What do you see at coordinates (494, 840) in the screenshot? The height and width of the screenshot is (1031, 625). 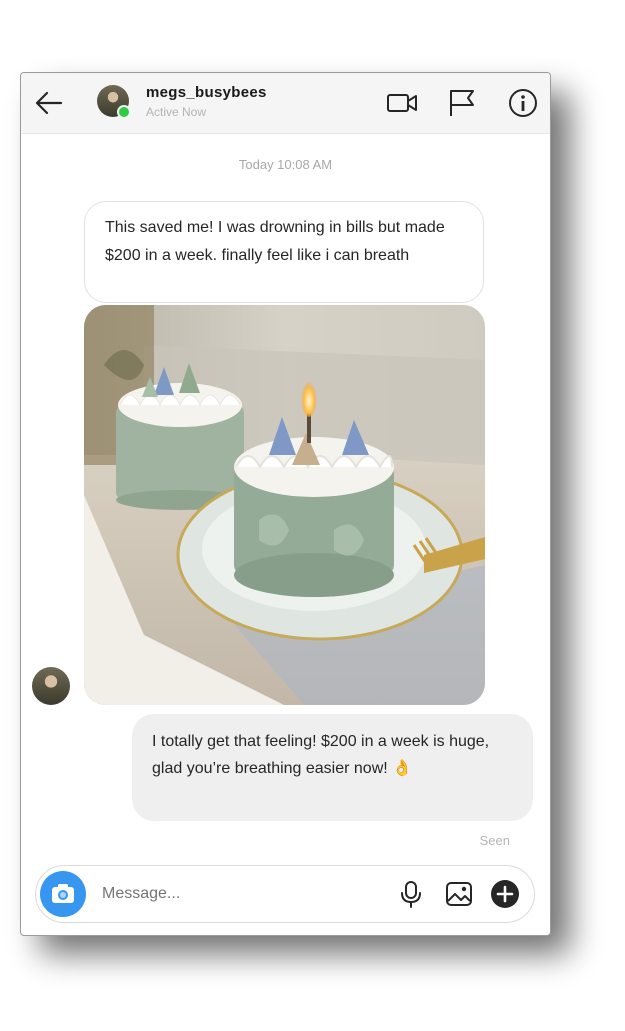 I see `seen-receipt: Seen` at bounding box center [494, 840].